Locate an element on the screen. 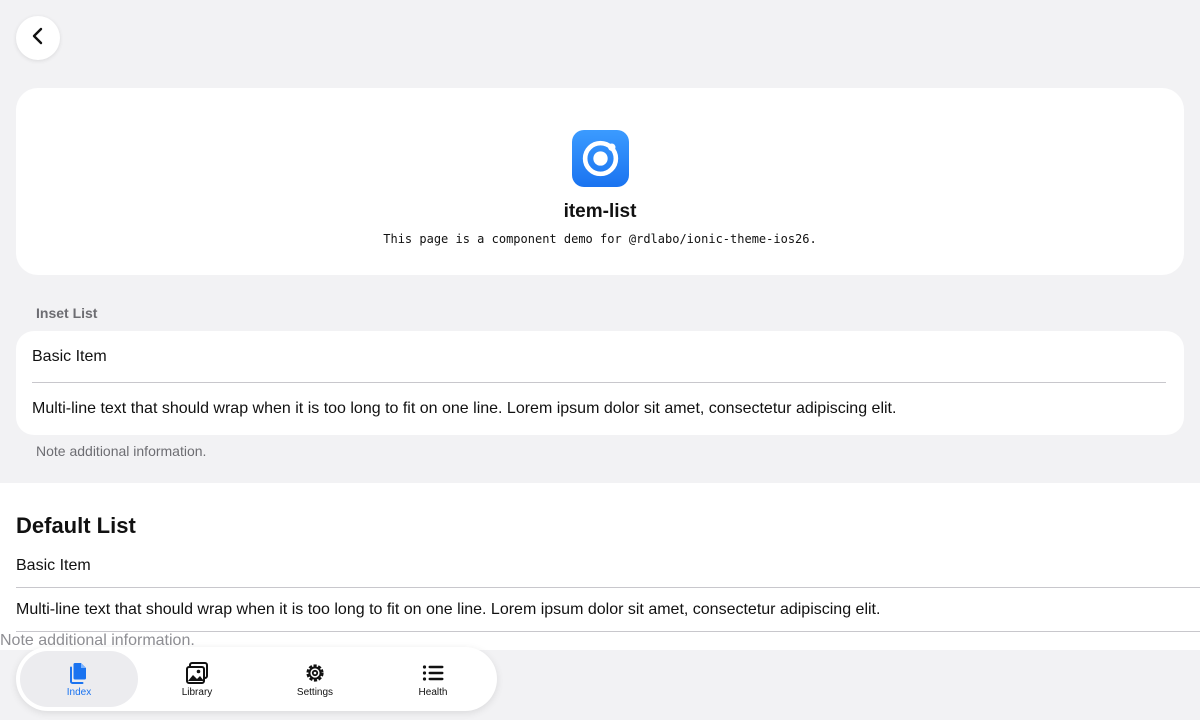 The width and height of the screenshot is (1200, 720). tab-label: Health is located at coordinates (433, 692).